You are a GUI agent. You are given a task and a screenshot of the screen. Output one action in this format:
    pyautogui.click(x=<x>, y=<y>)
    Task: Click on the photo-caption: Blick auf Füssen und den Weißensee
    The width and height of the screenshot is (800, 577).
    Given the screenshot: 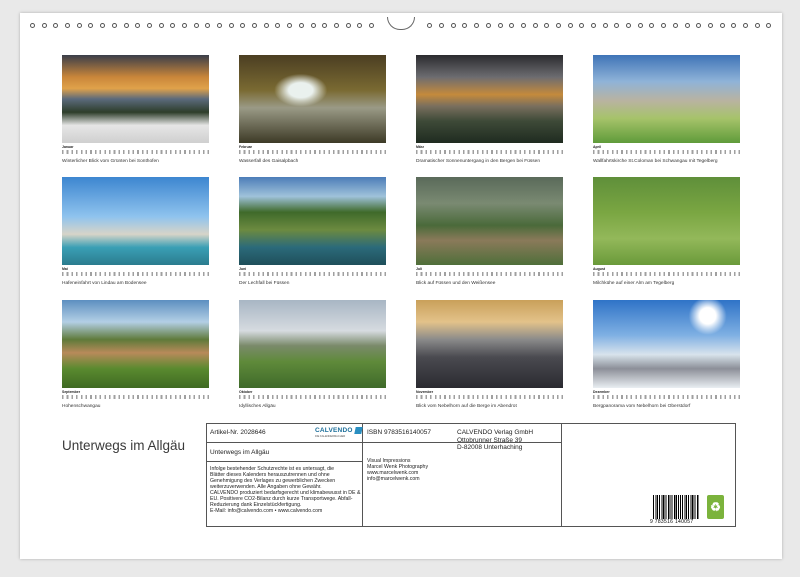 What is the action you would take?
    pyautogui.click(x=456, y=283)
    